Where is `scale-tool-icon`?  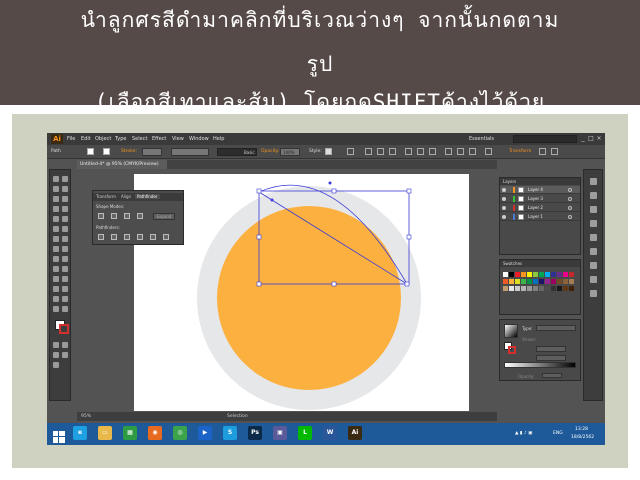 scale-tool-icon is located at coordinates (65, 239).